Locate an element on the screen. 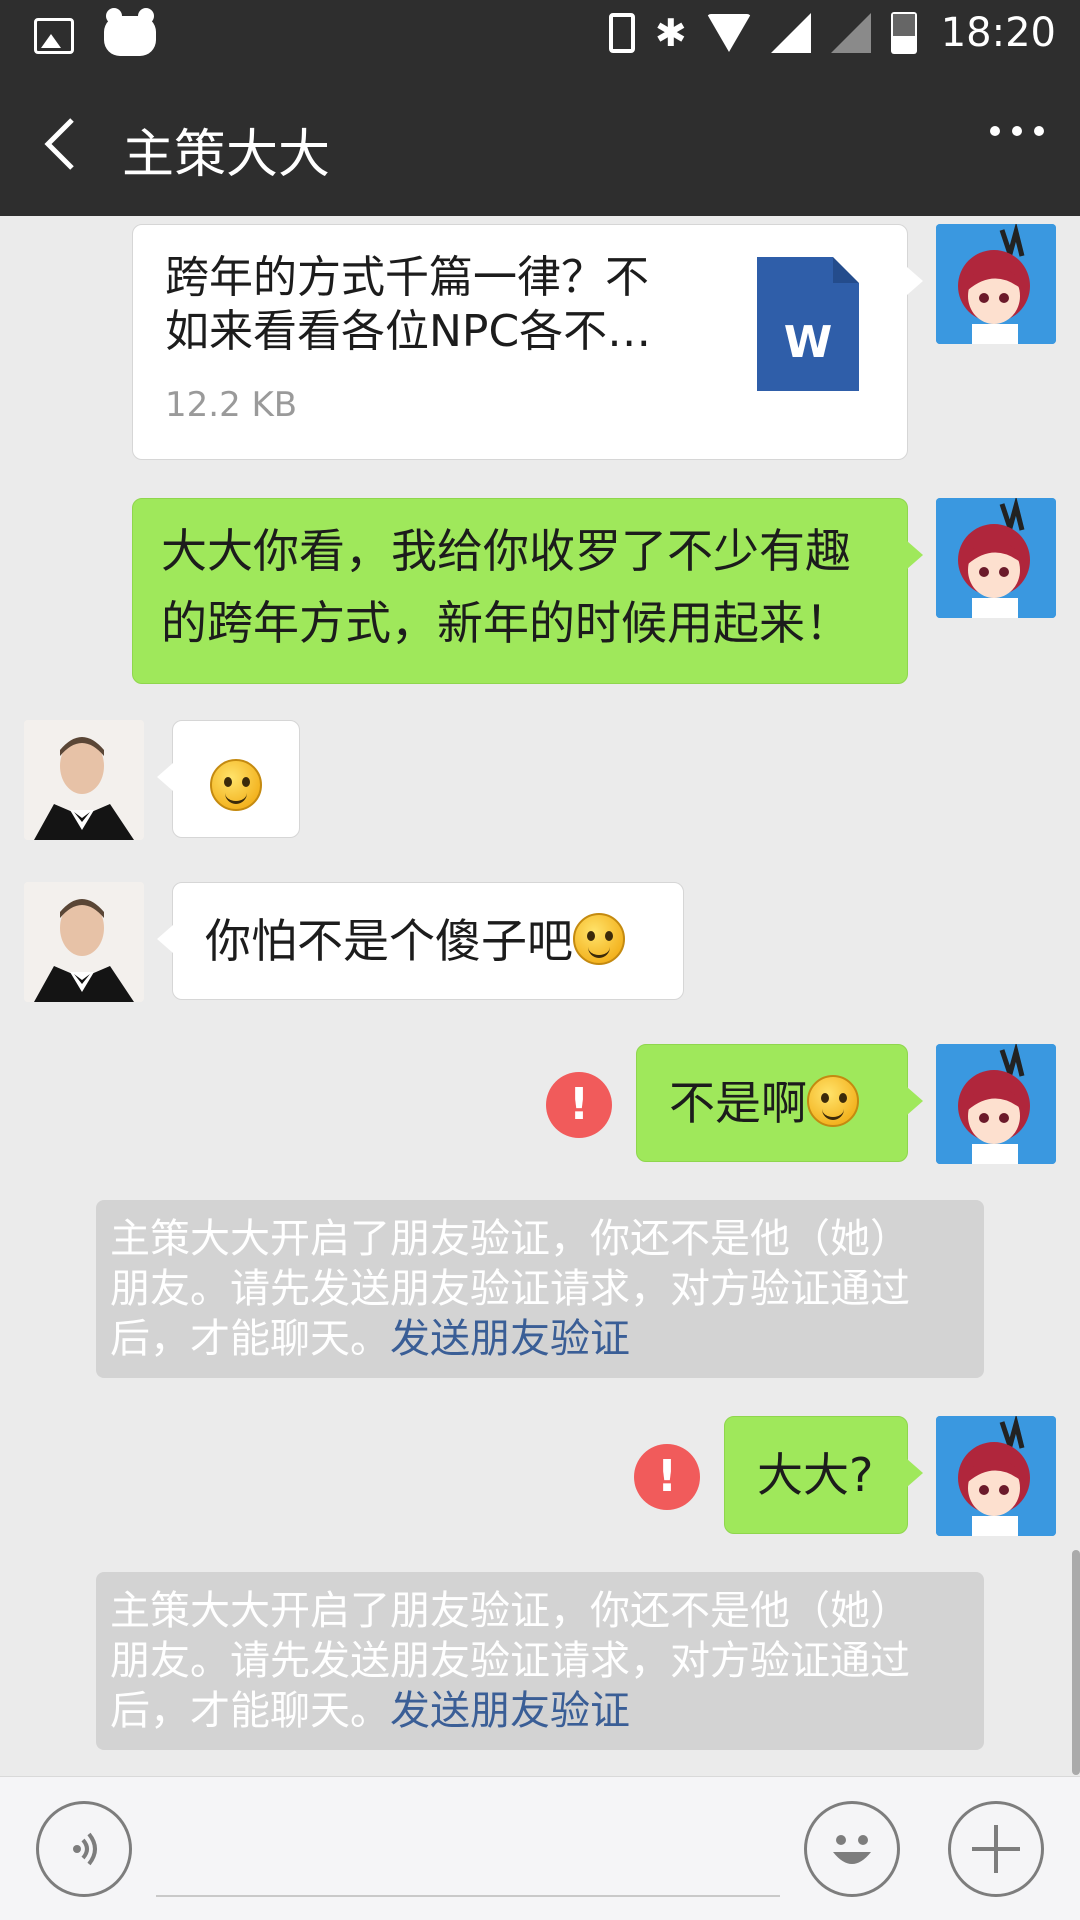 The width and height of the screenshot is (1080, 1920). title-bar: 主策大大 is located at coordinates (540, 144).